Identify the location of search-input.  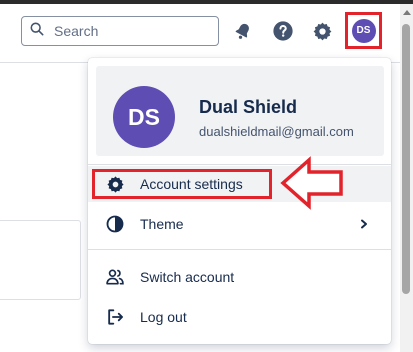
(129, 31).